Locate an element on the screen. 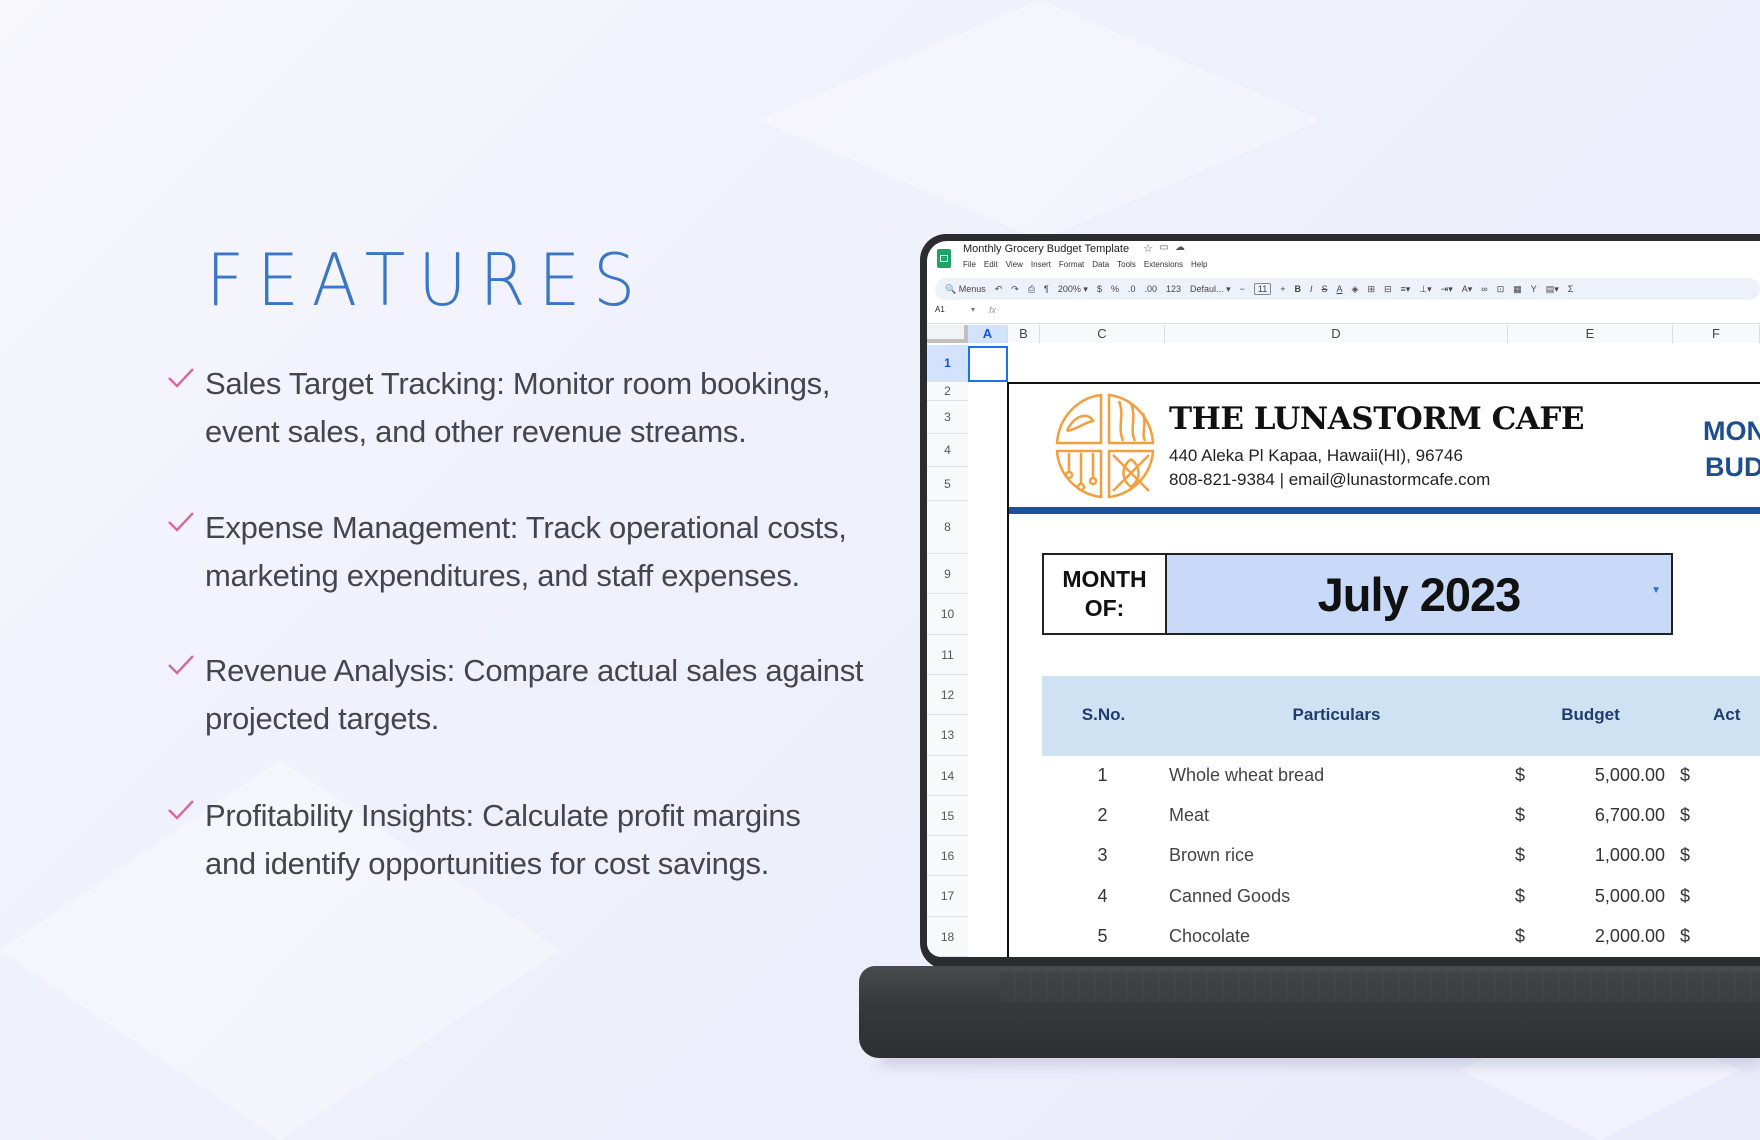 This screenshot has height=1140, width=1760. italic-icon: I is located at coordinates (1311, 289).